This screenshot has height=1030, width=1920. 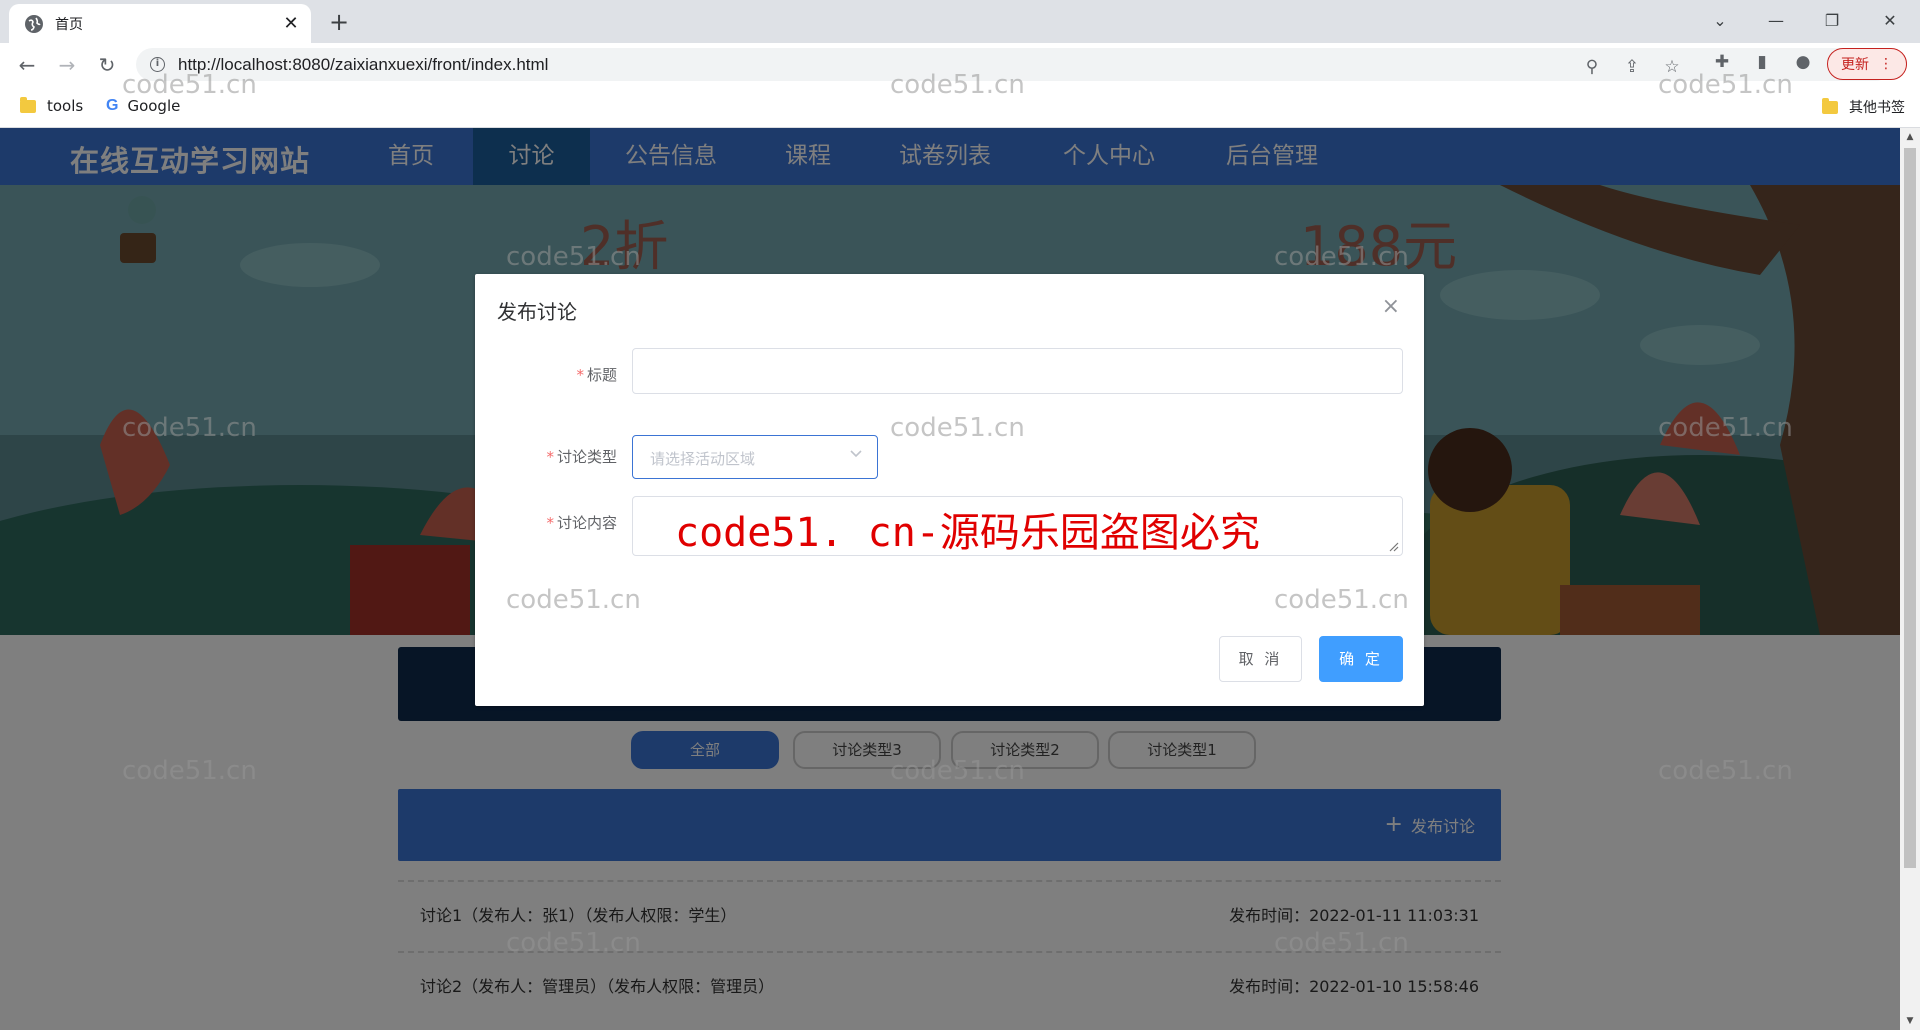 What do you see at coordinates (112, 105) in the screenshot?
I see `google-icon: G` at bounding box center [112, 105].